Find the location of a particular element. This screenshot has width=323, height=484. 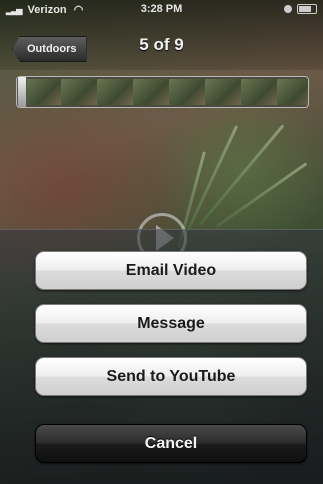

battery-icon is located at coordinates (307, 9).